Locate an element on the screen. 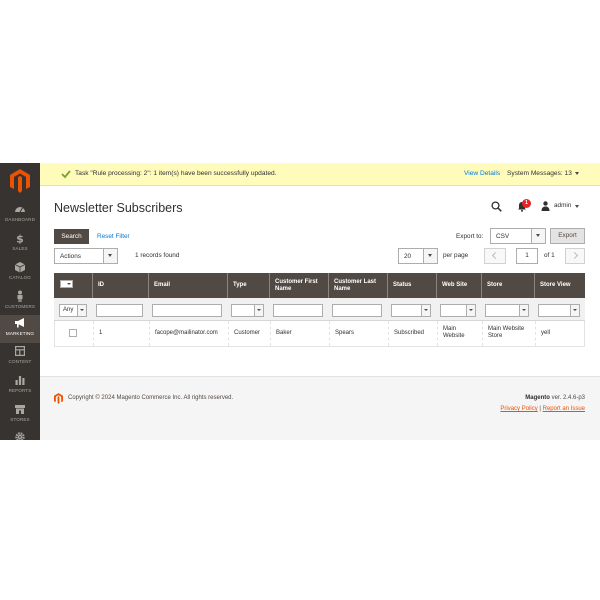  column-header-label: Store View is located at coordinates (555, 285).